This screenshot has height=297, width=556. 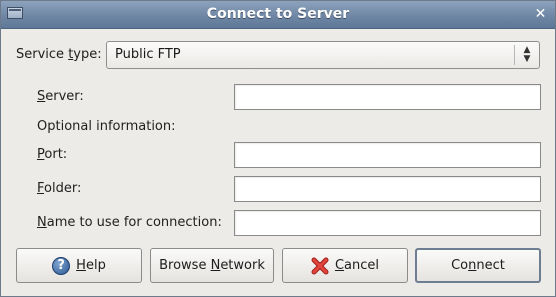 What do you see at coordinates (387, 189) in the screenshot?
I see `folder-input` at bounding box center [387, 189].